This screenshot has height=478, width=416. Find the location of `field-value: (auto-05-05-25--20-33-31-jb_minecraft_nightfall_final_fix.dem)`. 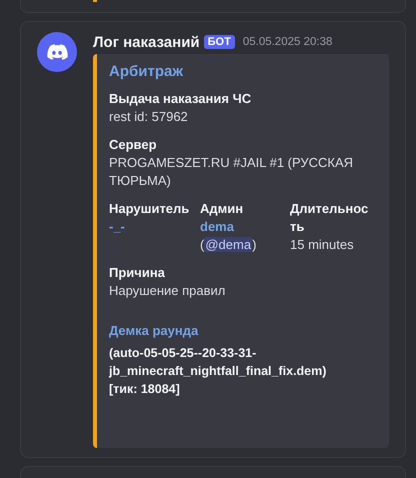

field-value: (auto-05-05-25--20-33-31-jb_minecraft_nightfall_final_fix.dem) is located at coordinates (217, 362).